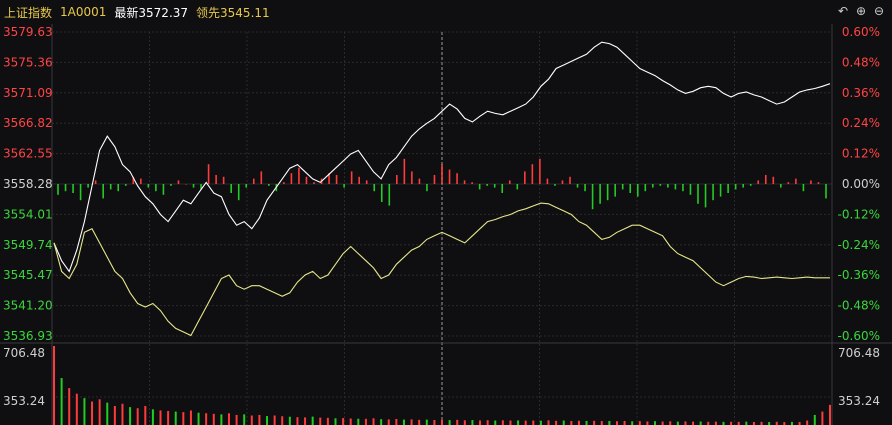 This screenshot has height=425, width=892. Describe the element at coordinates (28, 245) in the screenshot. I see `price-tick-label: 3549.74` at that location.